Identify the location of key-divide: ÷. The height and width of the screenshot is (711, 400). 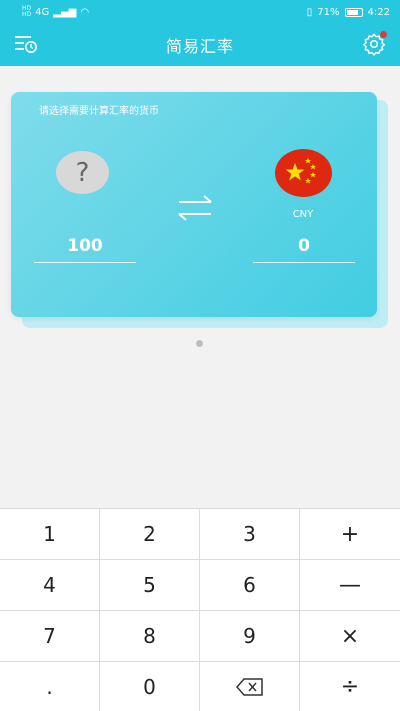
(350, 686).